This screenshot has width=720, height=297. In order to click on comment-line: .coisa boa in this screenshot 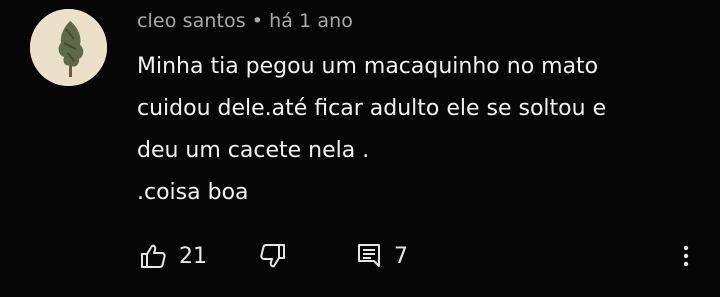, I will do `click(193, 192)`.